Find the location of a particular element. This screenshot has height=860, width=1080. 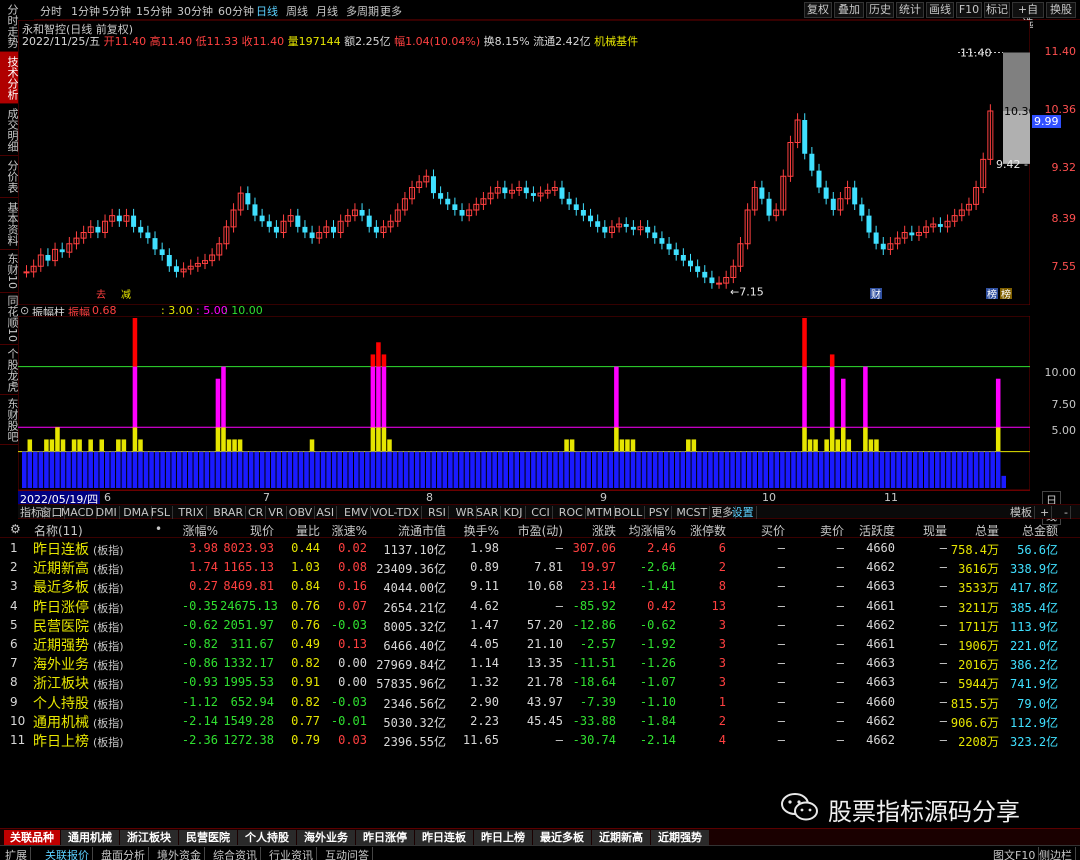

settings-gear-icon: ⚙ is located at coordinates (15, 529).